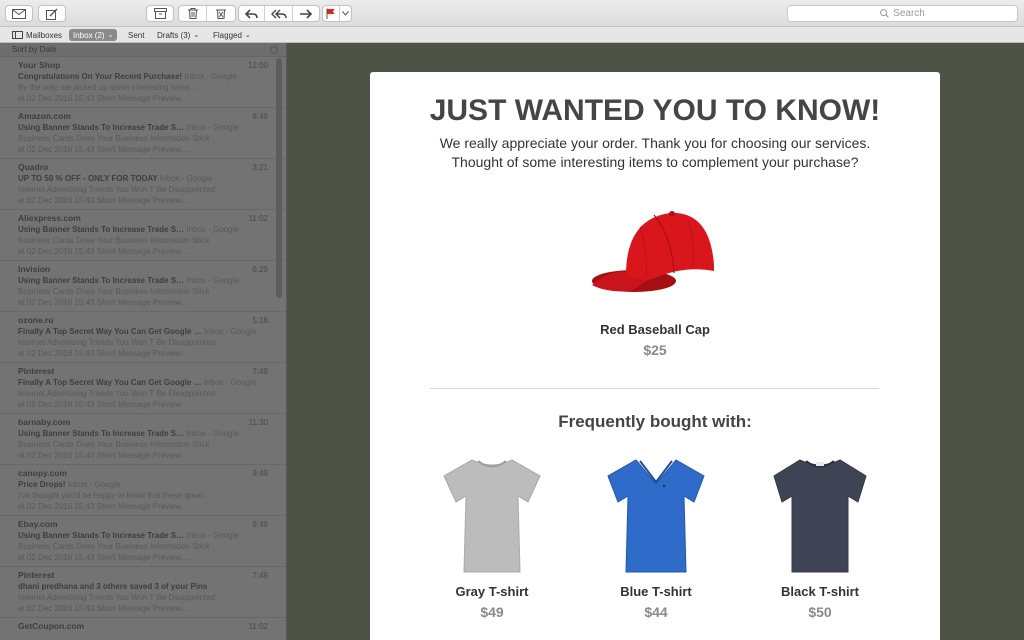  Describe the element at coordinates (258, 218) in the screenshot. I see `message-time: 11:02` at that location.